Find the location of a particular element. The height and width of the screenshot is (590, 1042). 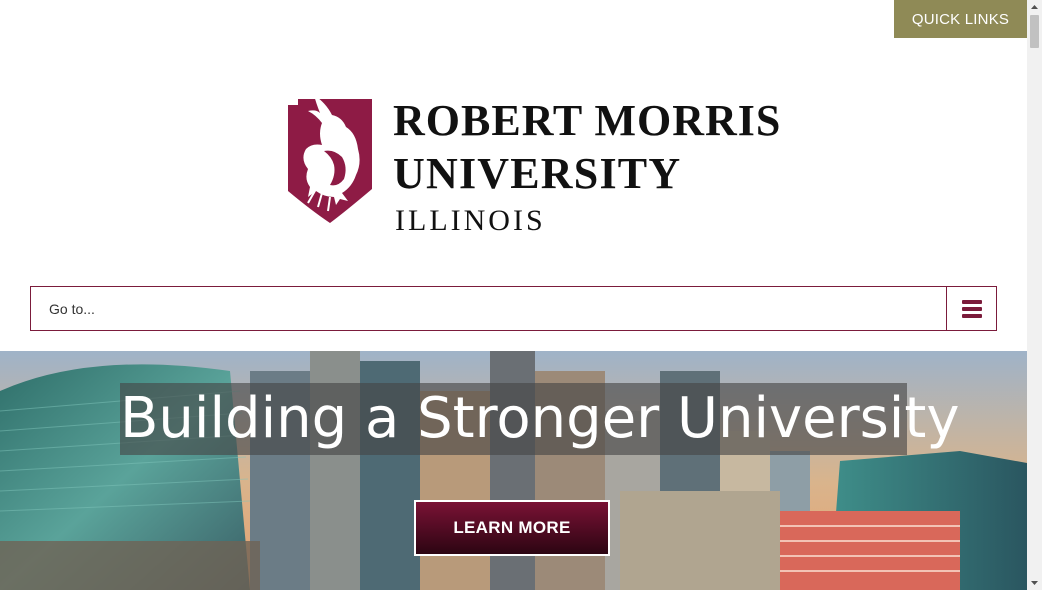

hero-headline-backdrop: Building a Stronger University is located at coordinates (540, 419).